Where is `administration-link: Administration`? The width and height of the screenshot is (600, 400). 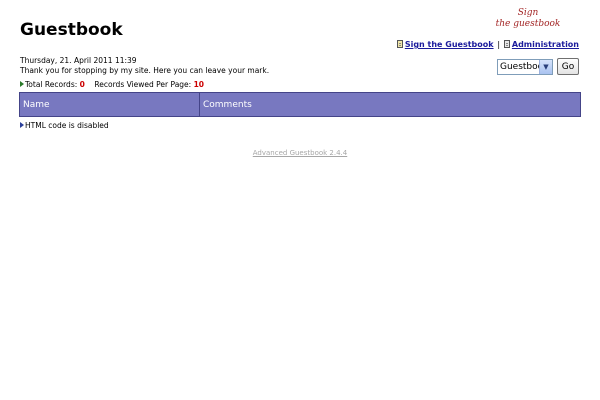 administration-link: Administration is located at coordinates (545, 44).